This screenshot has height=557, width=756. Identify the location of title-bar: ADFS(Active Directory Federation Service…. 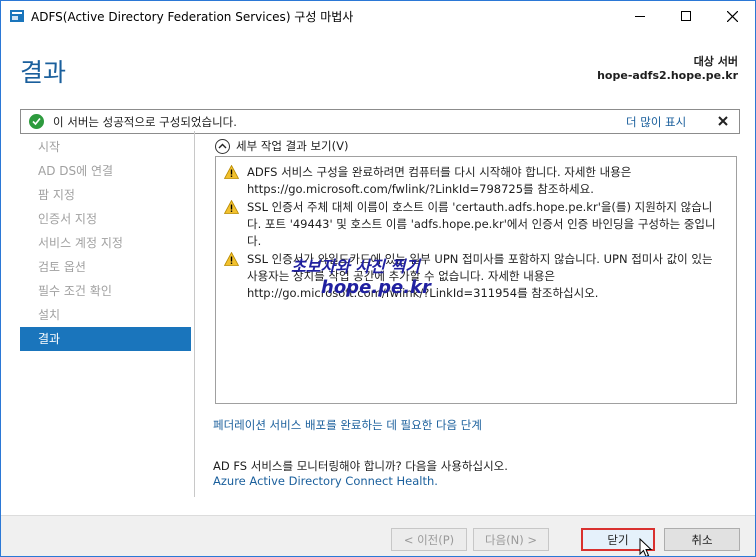
(378, 16).